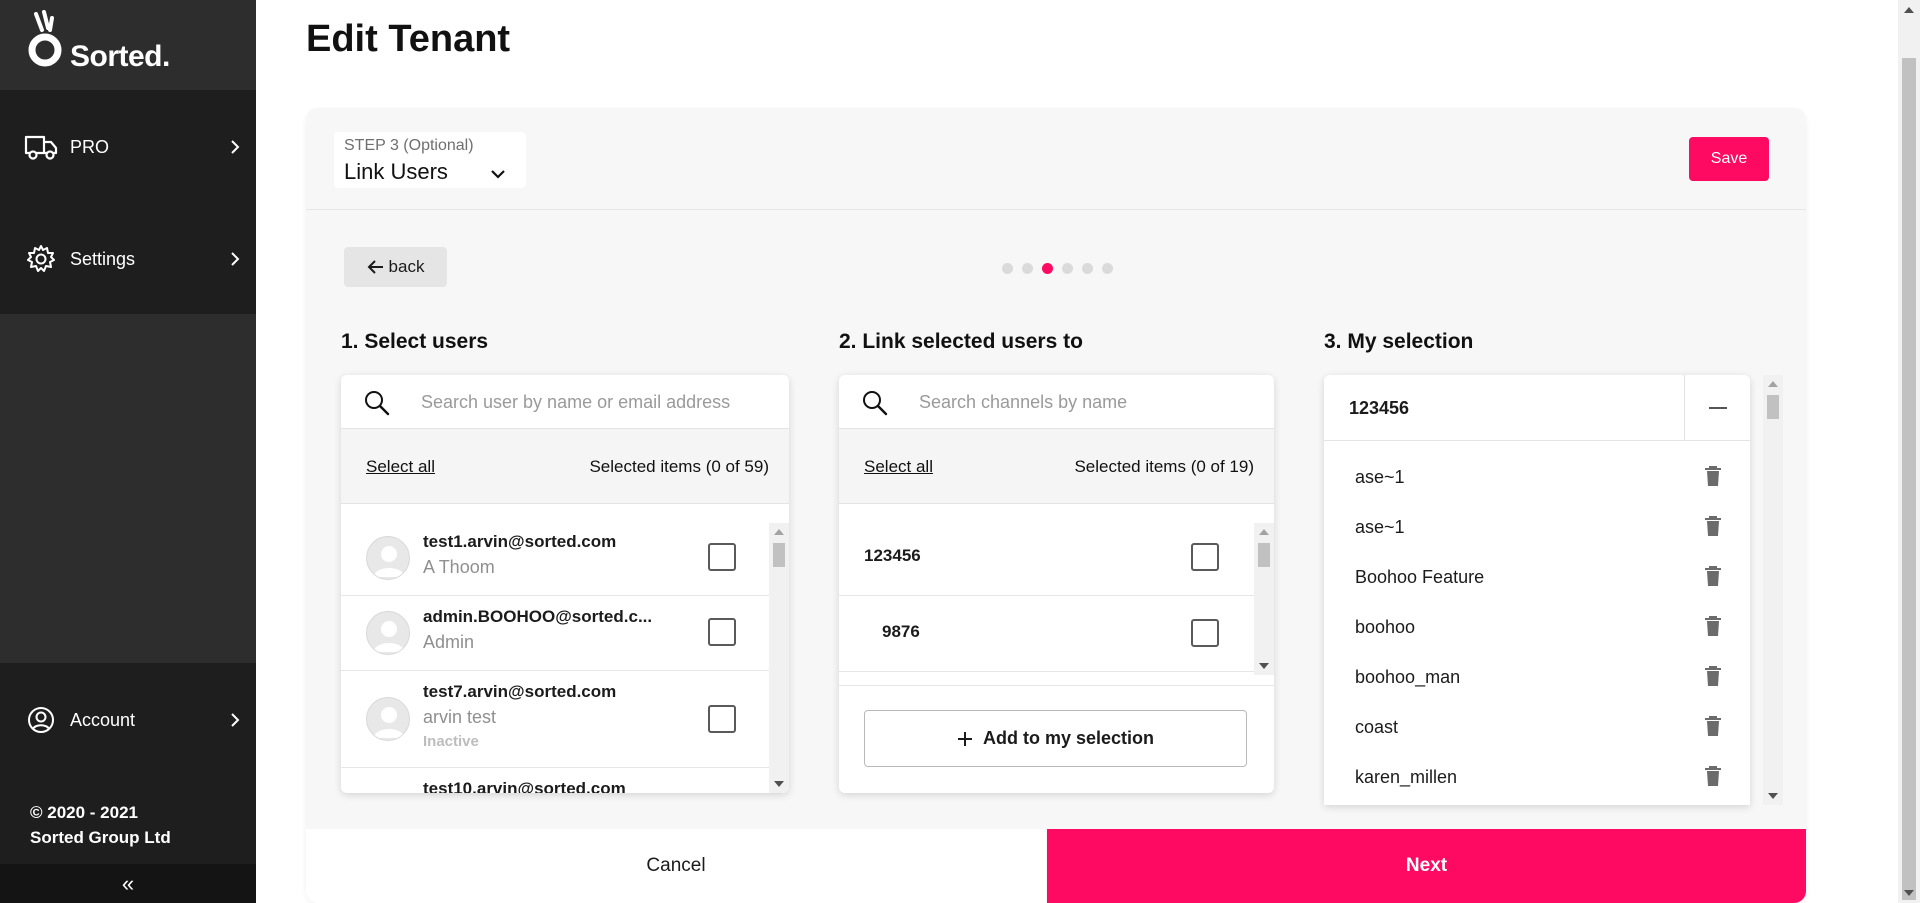 This screenshot has height=903, width=1920. What do you see at coordinates (520, 691) in the screenshot?
I see `user-email: test7.arvin@sorted.com` at bounding box center [520, 691].